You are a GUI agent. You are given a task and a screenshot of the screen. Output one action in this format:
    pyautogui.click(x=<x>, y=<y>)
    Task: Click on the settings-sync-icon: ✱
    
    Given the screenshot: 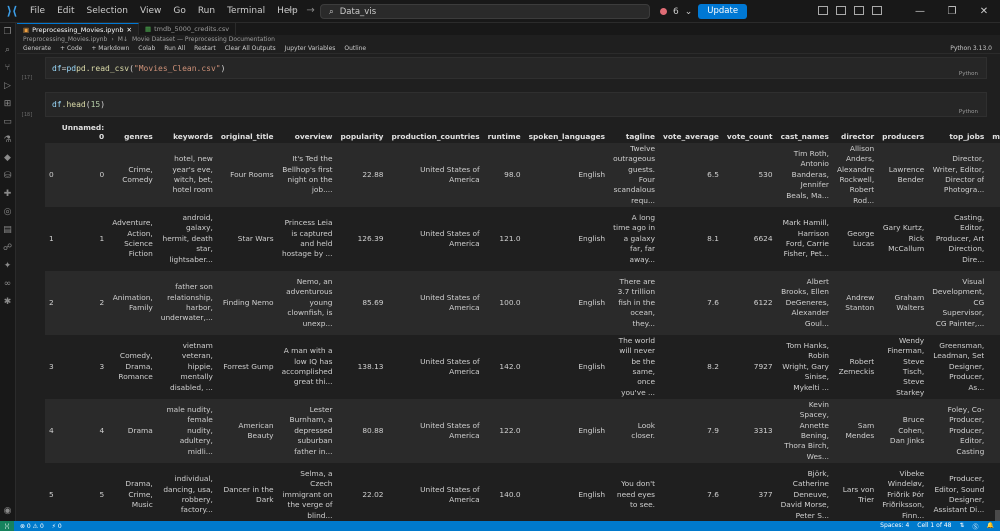 What is the action you would take?
    pyautogui.click(x=8, y=302)
    